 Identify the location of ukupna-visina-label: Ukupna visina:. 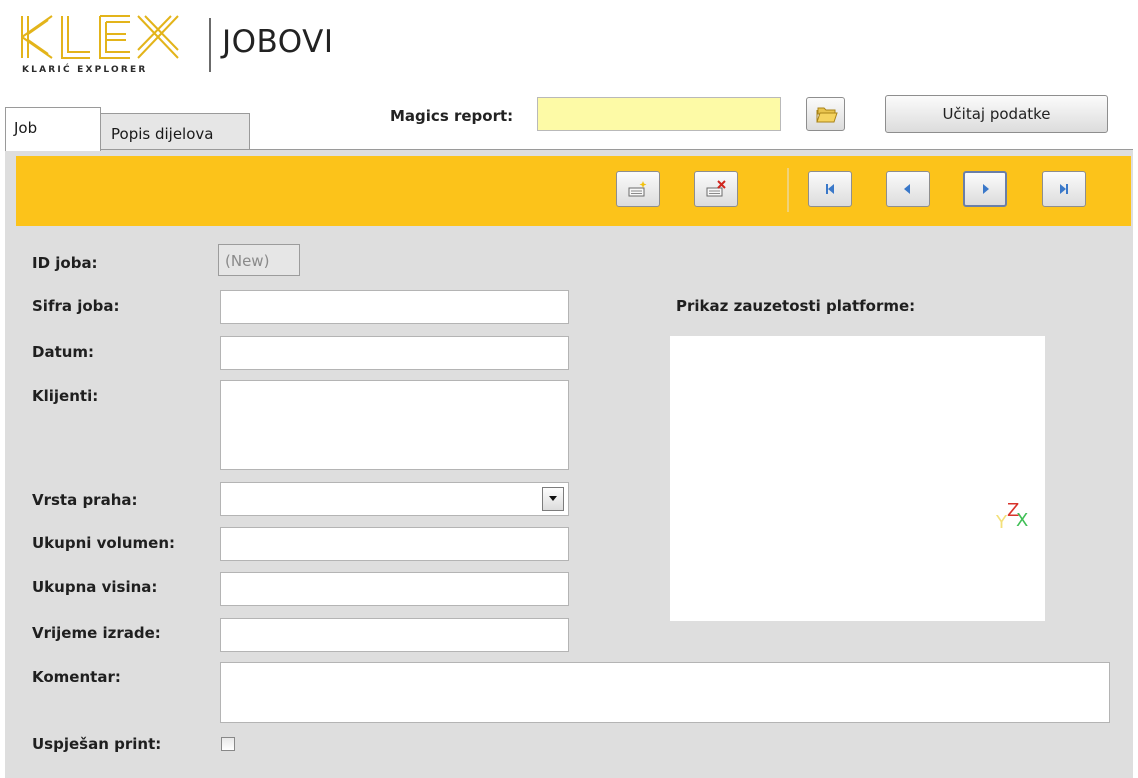
(95, 587).